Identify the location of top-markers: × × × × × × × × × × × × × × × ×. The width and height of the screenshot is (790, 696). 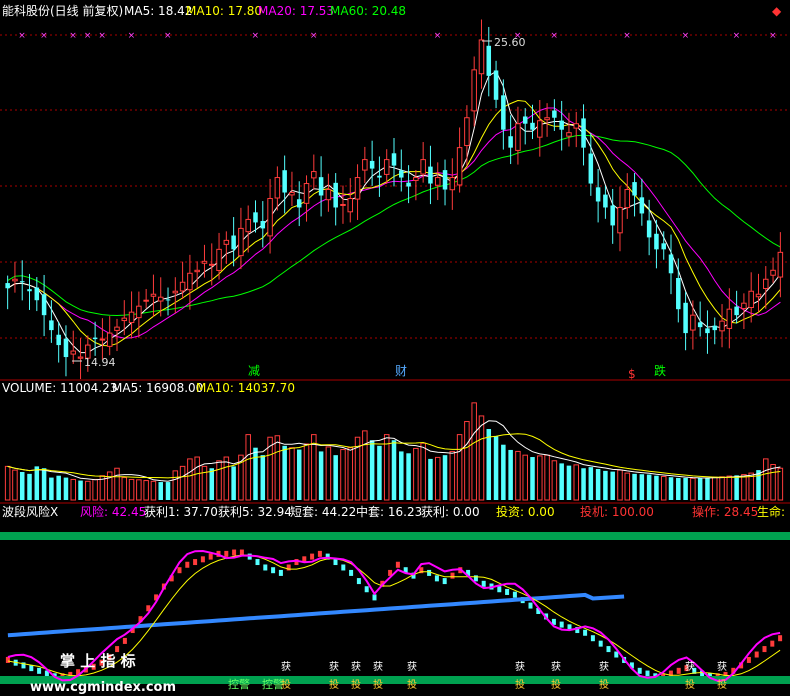
(397, 36).